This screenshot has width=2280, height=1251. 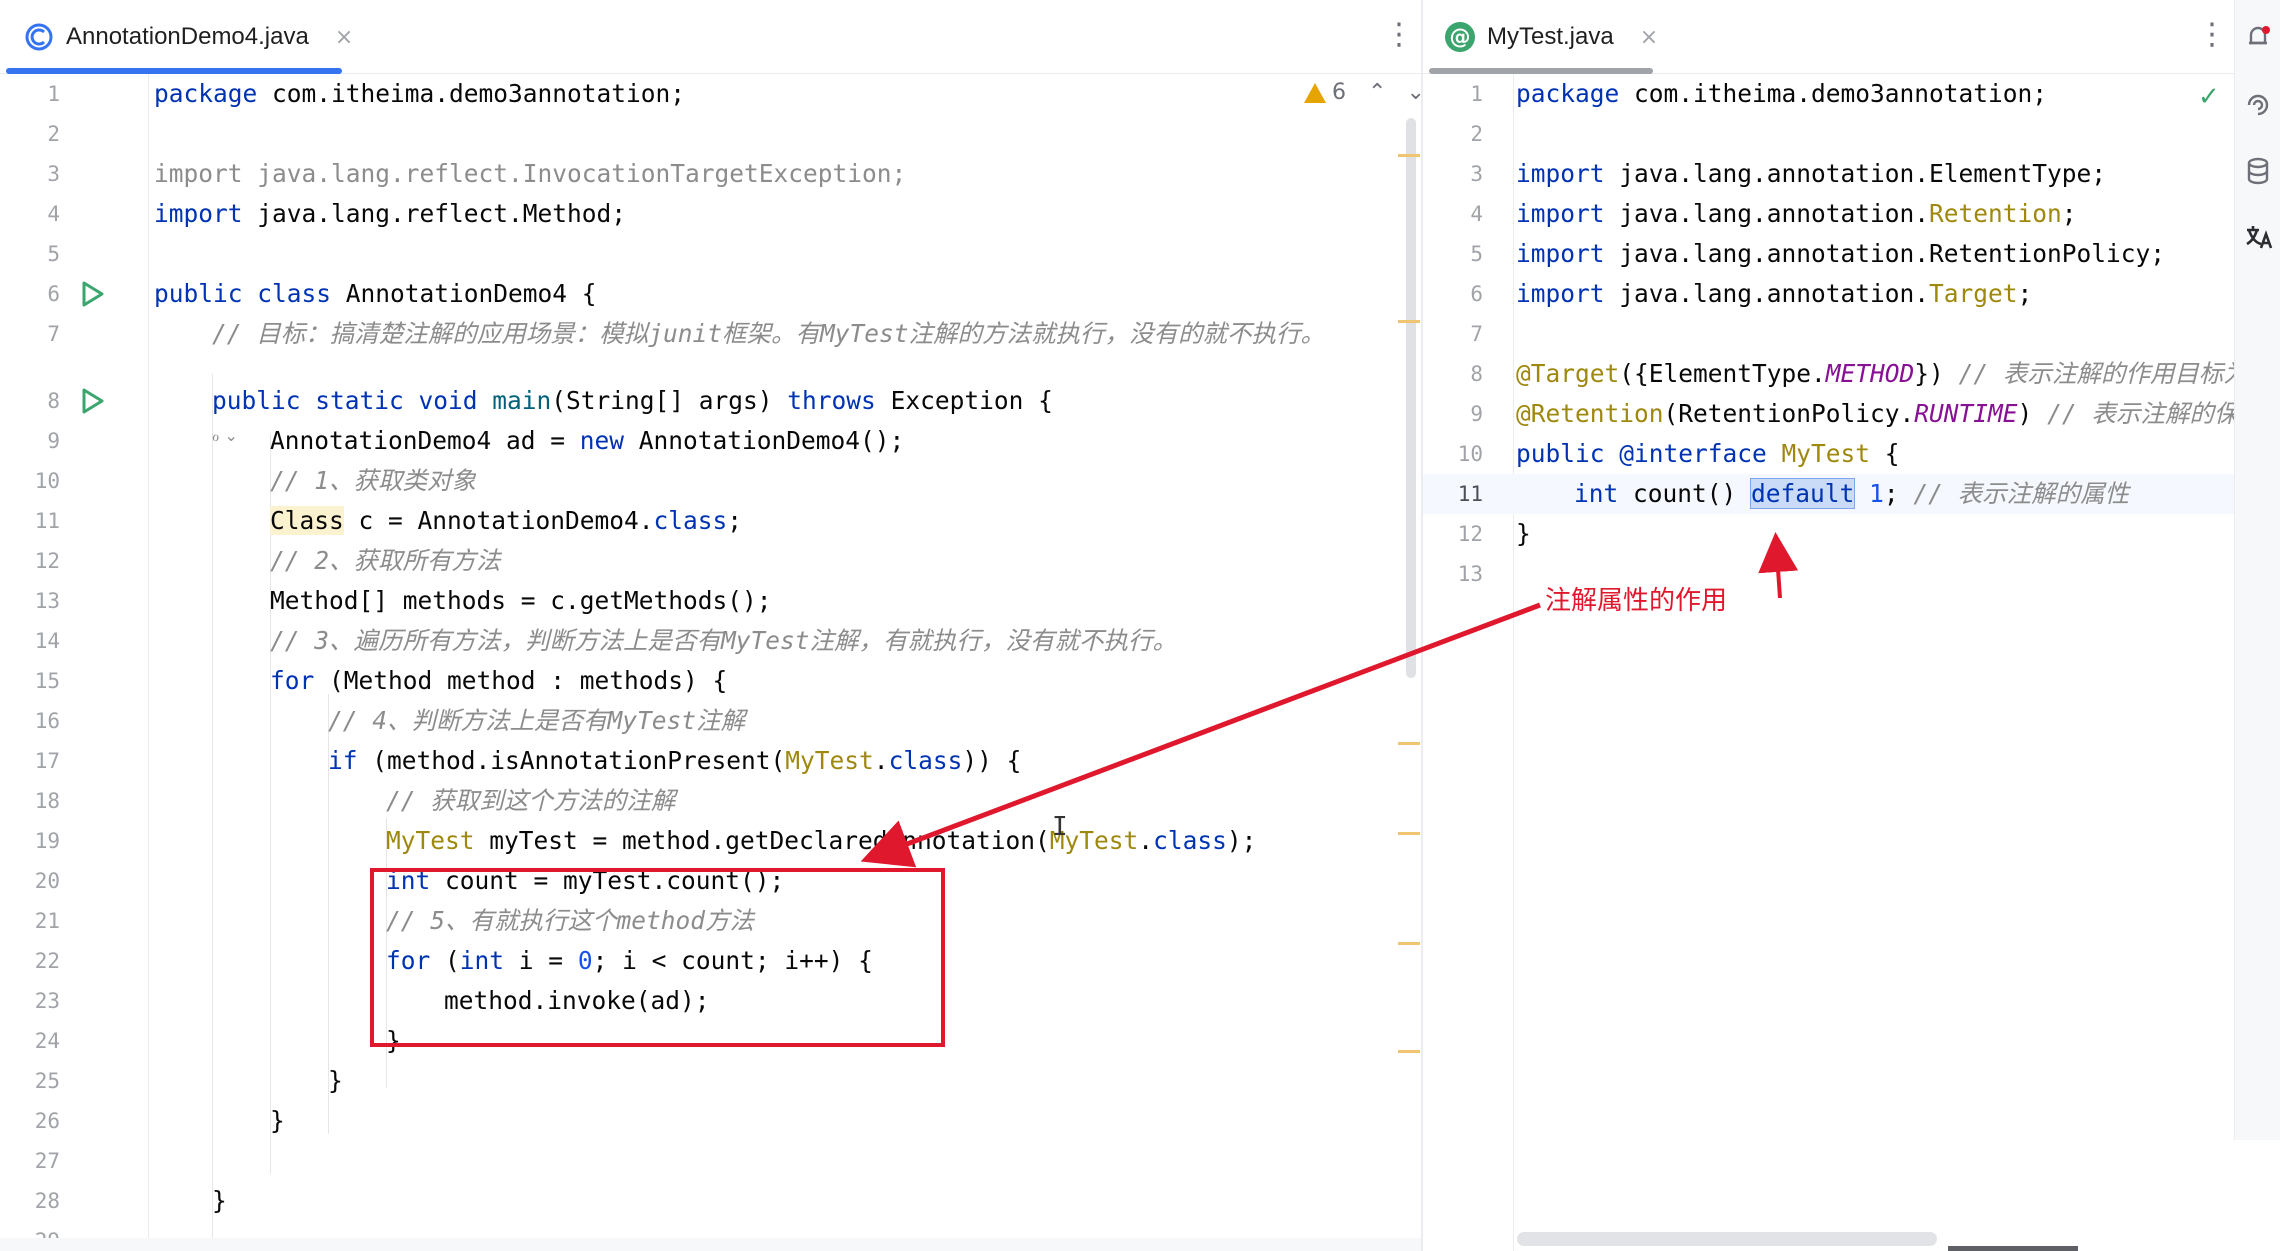 What do you see at coordinates (1460, 37) in the screenshot?
I see `annotation-type-icon: @` at bounding box center [1460, 37].